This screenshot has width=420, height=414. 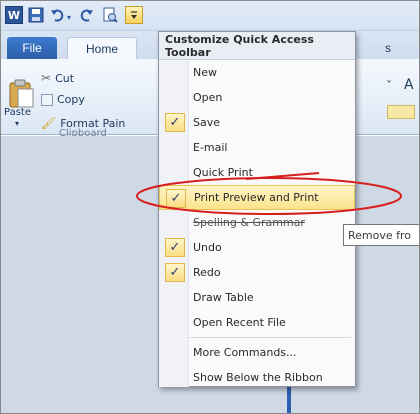 What do you see at coordinates (86, 15) in the screenshot?
I see `redo-icon` at bounding box center [86, 15].